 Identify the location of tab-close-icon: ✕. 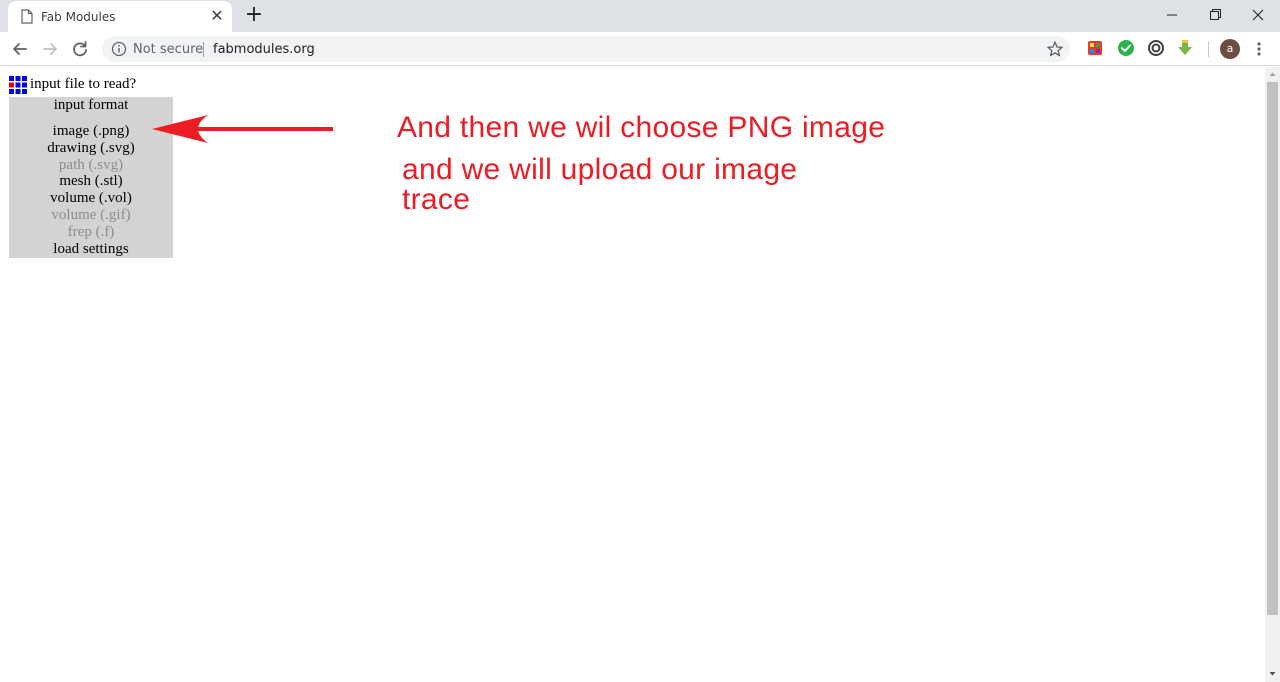
(217, 17).